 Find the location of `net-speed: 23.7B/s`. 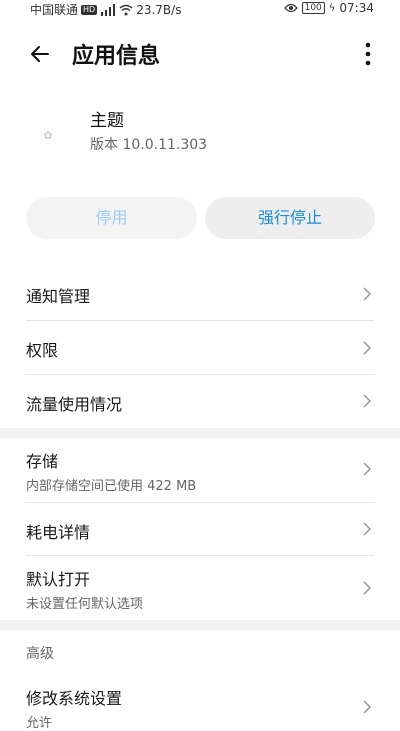

net-speed: 23.7B/s is located at coordinates (159, 9).